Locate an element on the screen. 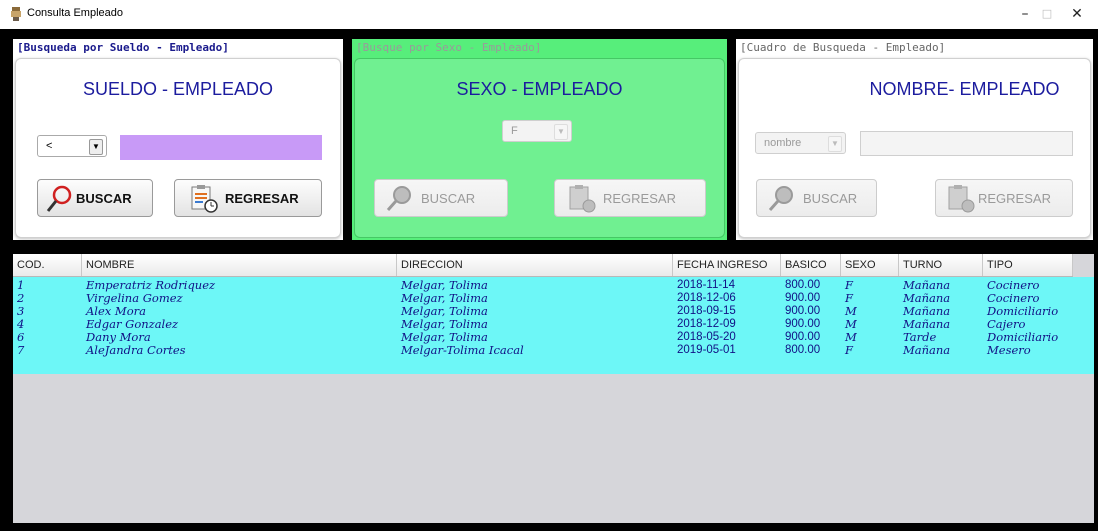  window-title: Consulta Empleado is located at coordinates (75, 13).